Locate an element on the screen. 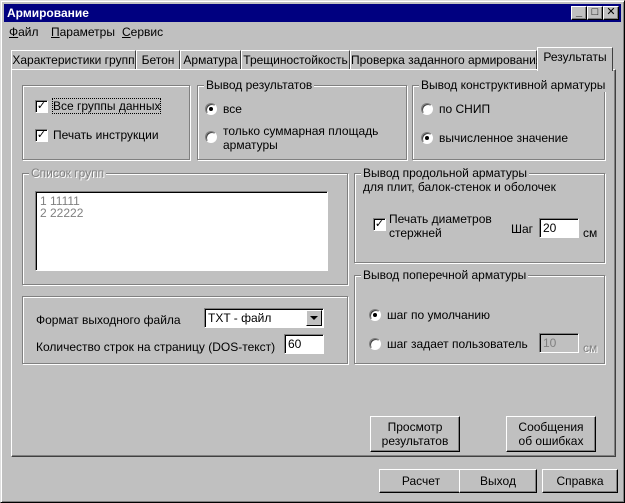 The image size is (625, 503). file-format-label: Формат выходного файла is located at coordinates (108, 320).